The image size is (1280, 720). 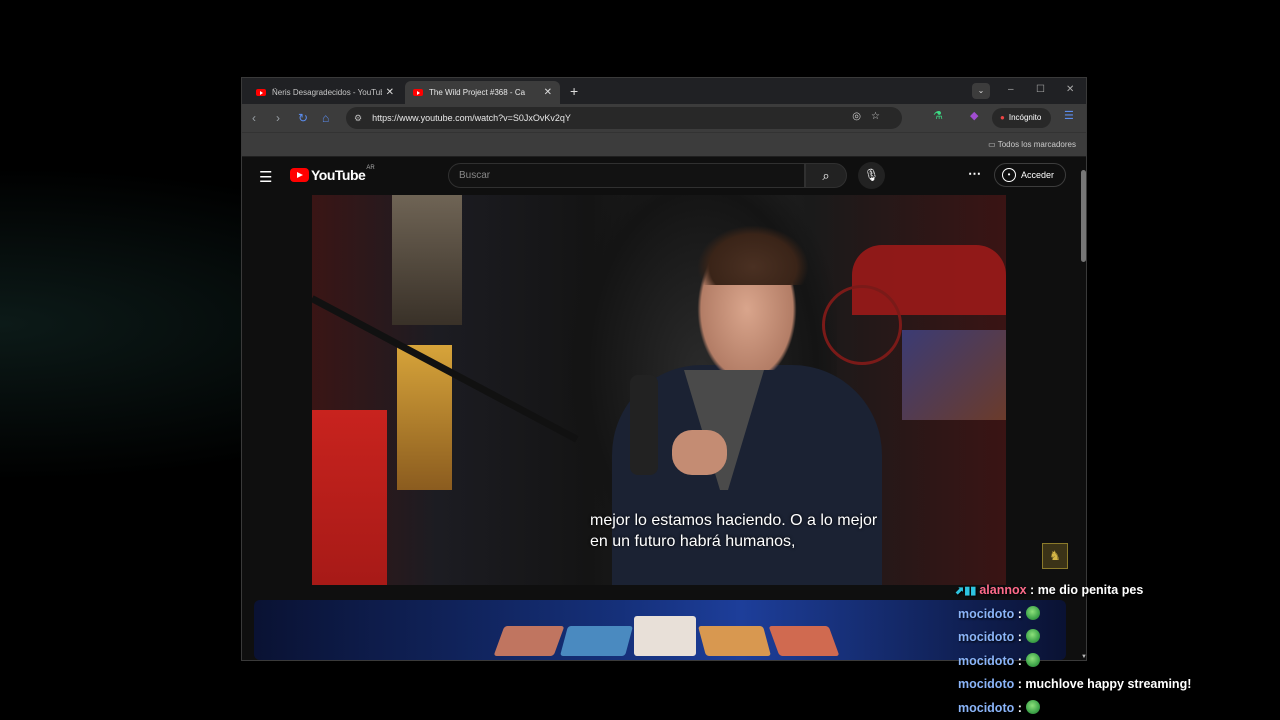 I want to click on more-options-icon: ⋯, so click(x=974, y=174).